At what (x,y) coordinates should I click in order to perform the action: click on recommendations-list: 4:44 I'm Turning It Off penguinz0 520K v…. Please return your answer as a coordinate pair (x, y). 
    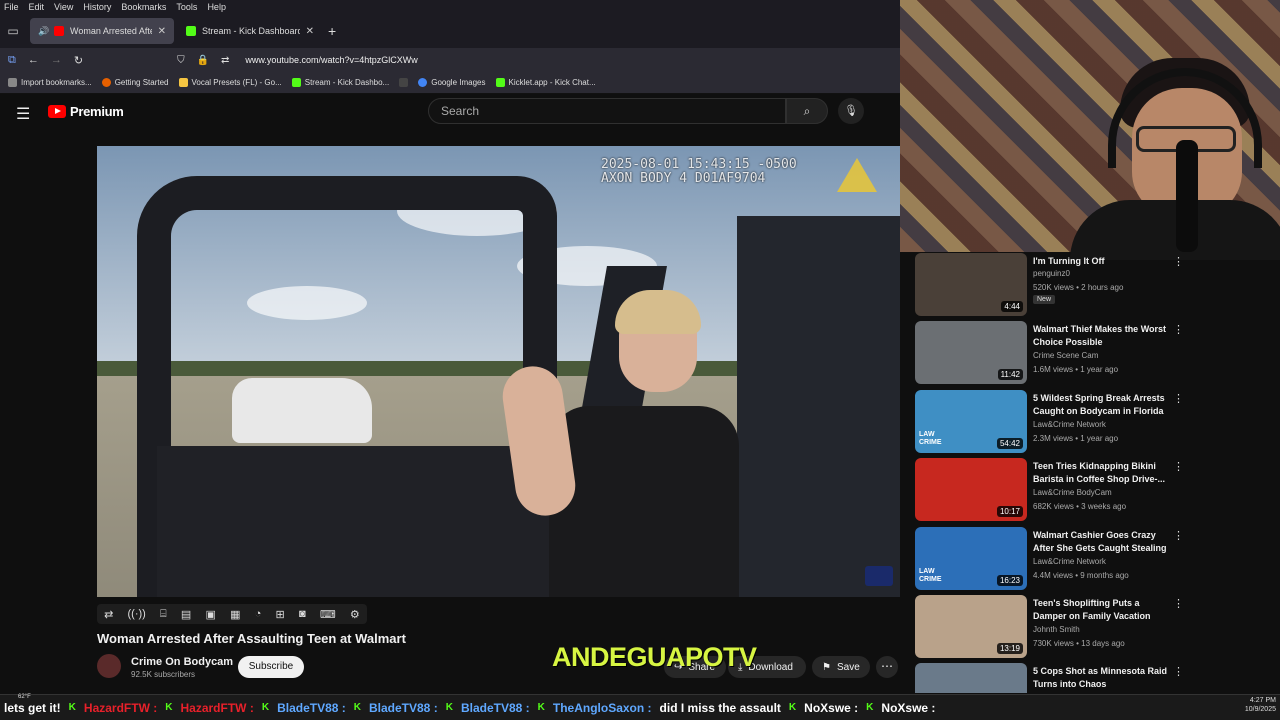
    Looking at the image, I should click on (1055, 473).